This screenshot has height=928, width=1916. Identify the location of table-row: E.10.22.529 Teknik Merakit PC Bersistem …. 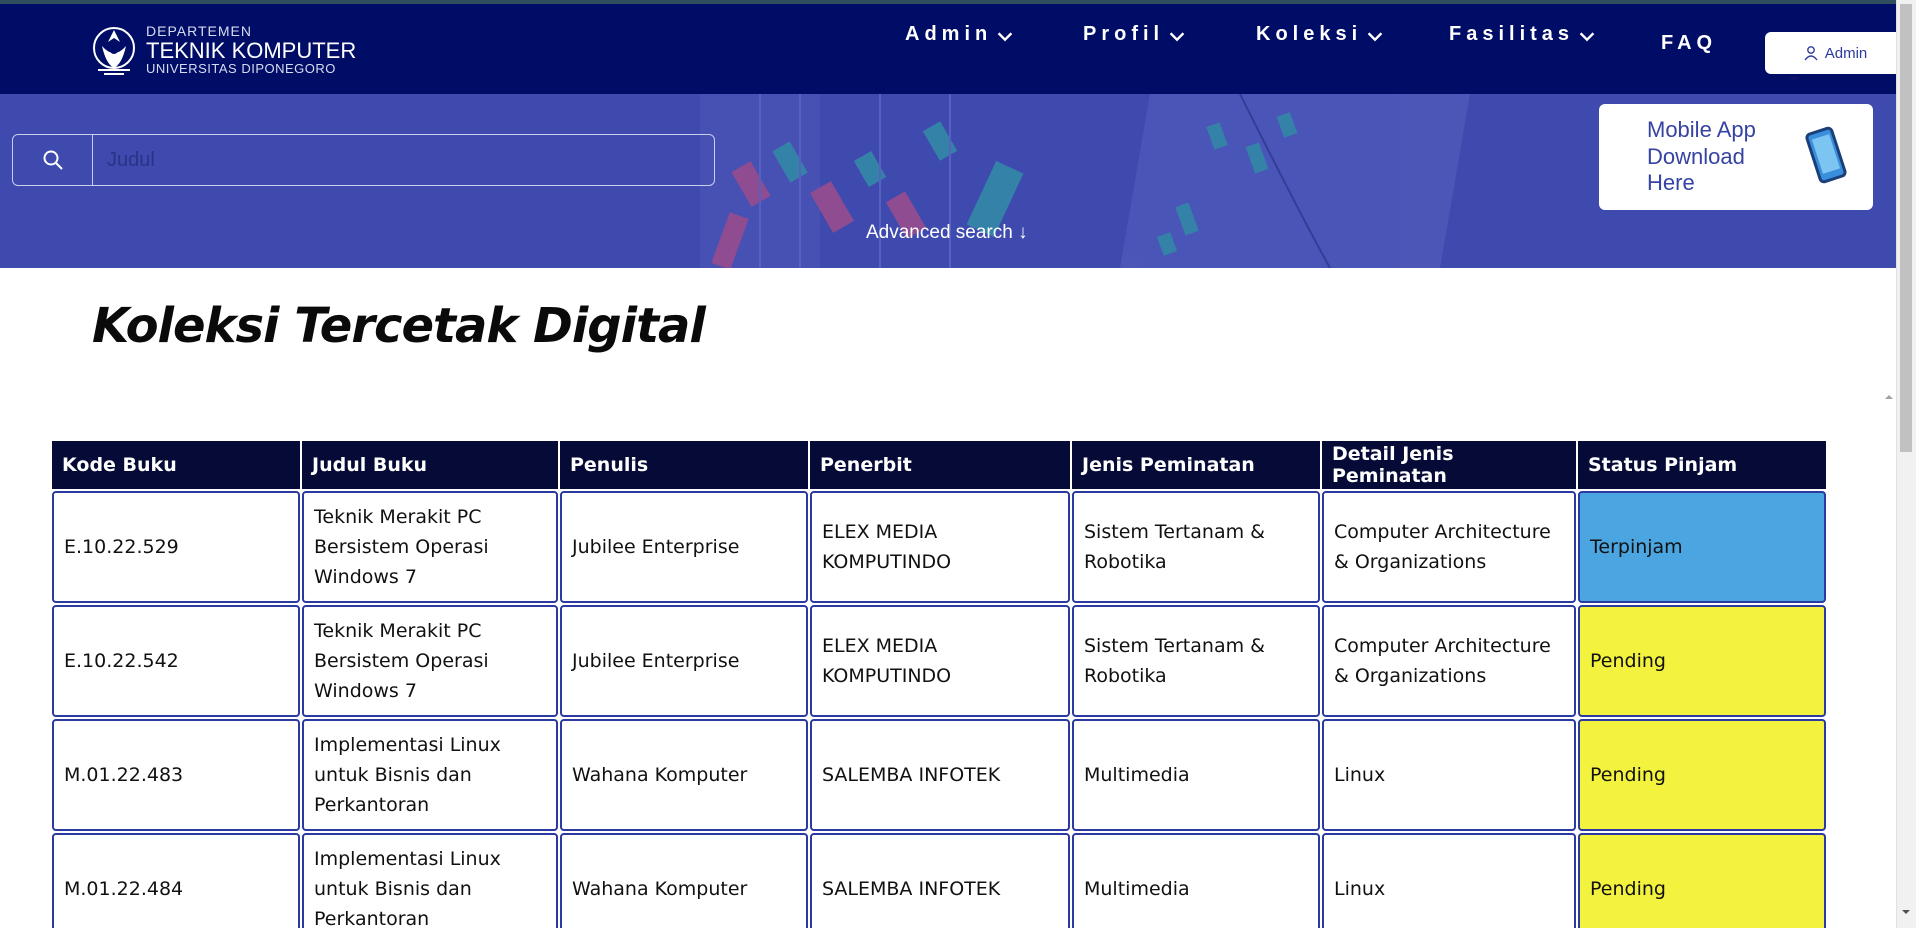
(939, 547).